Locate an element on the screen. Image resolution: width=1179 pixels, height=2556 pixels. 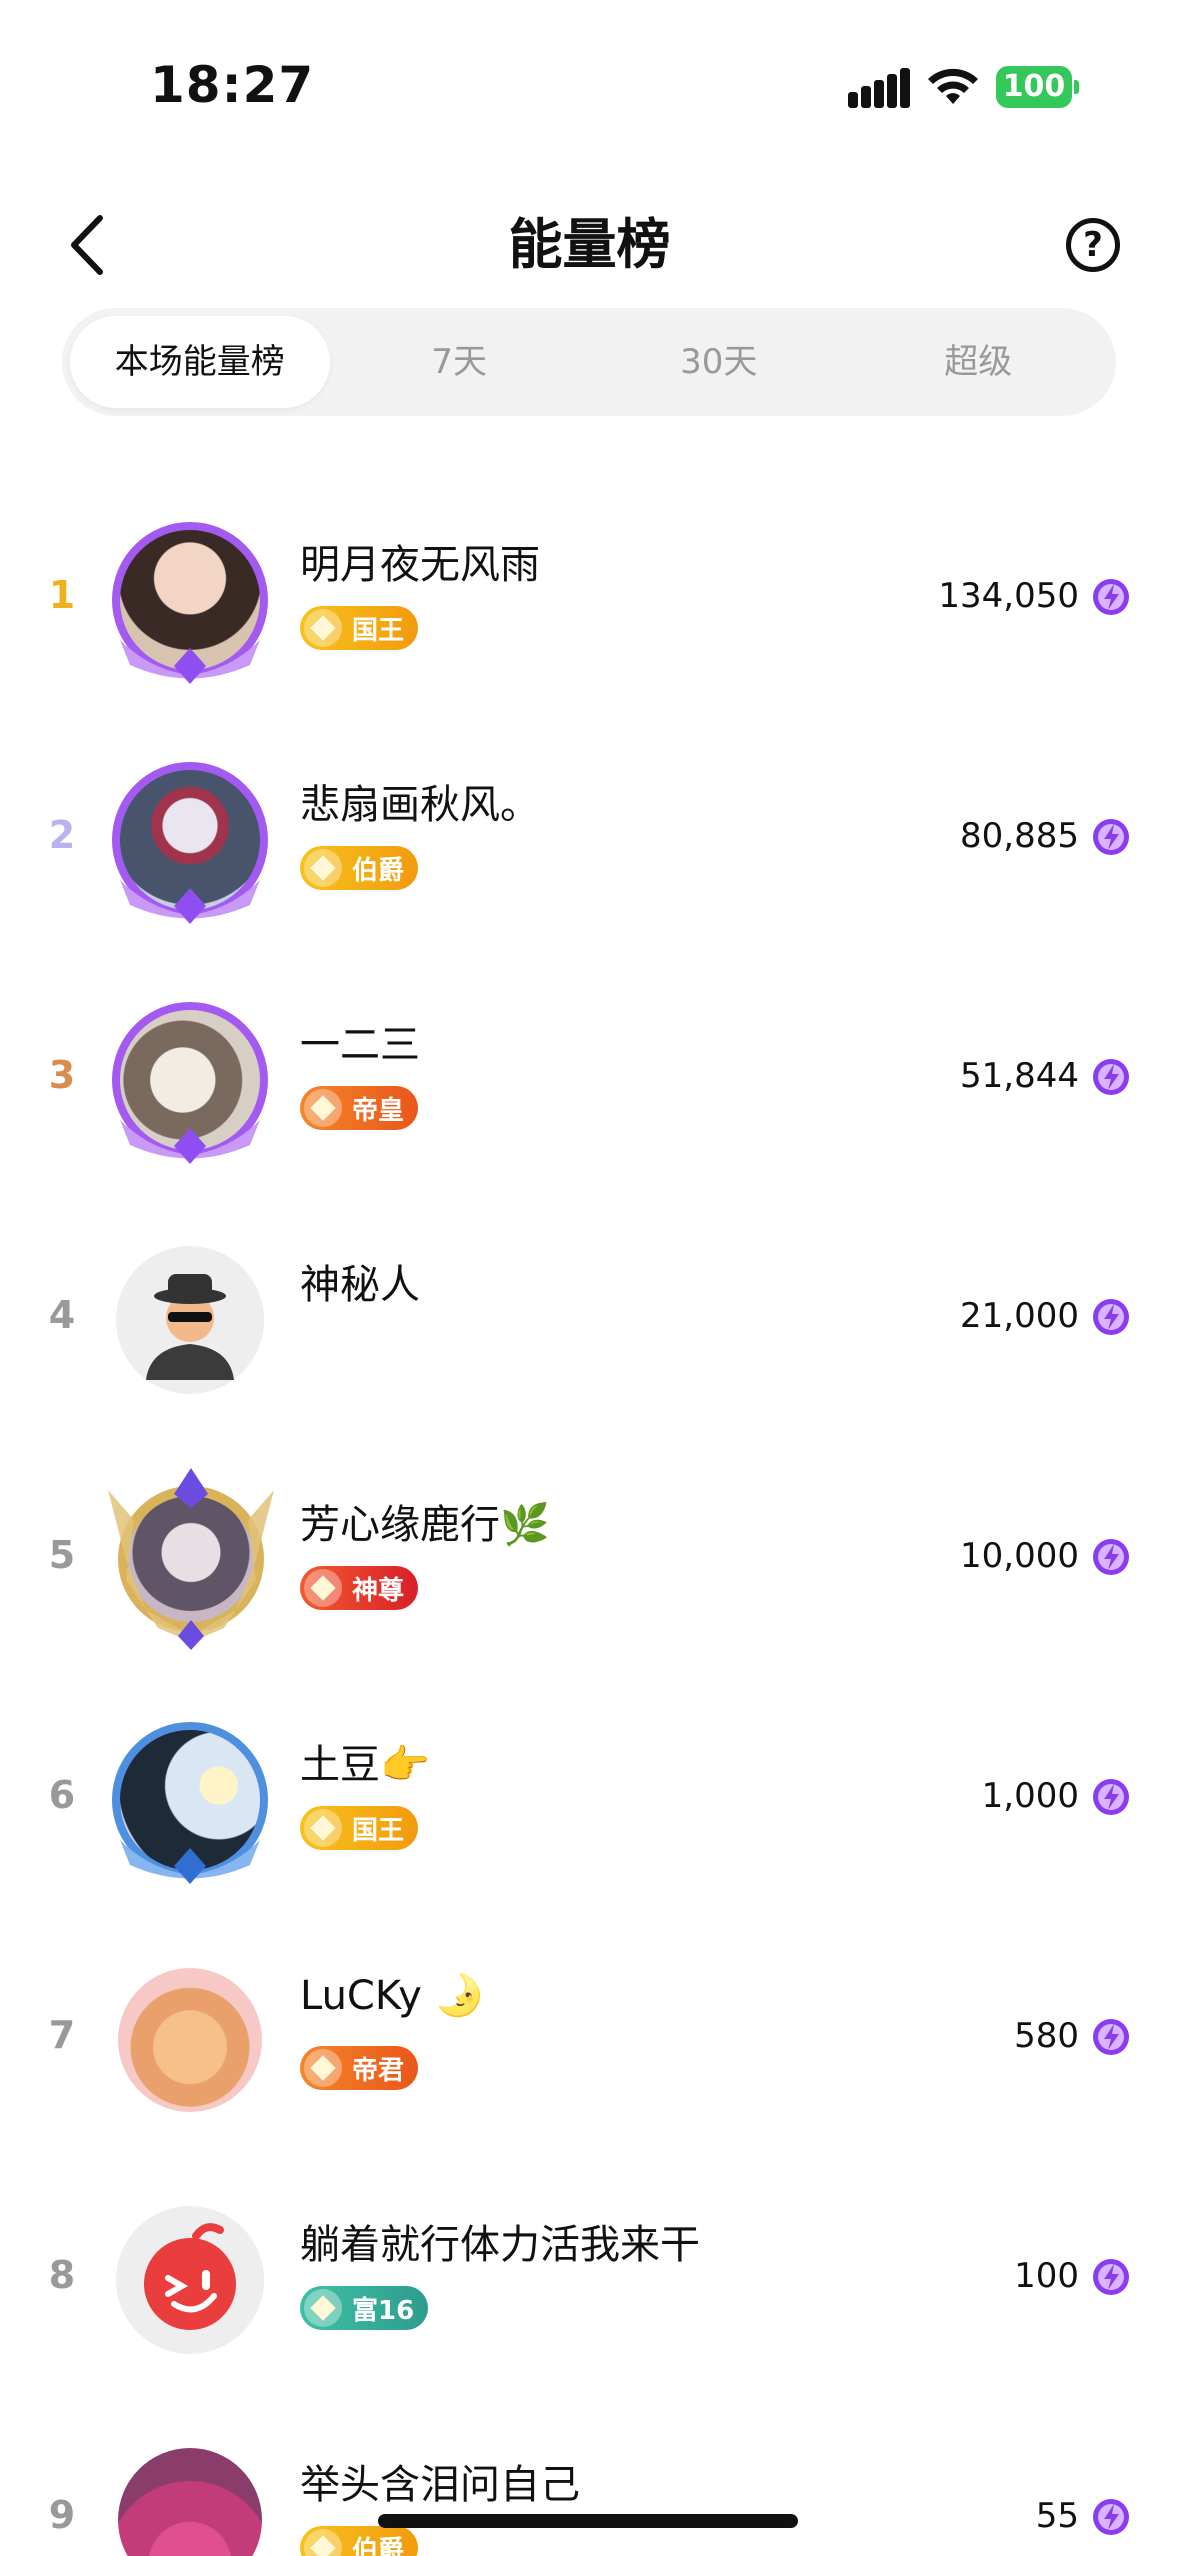
leaderboard-row: 6 土豆👉 国王 1,000 is located at coordinates (589, 1800).